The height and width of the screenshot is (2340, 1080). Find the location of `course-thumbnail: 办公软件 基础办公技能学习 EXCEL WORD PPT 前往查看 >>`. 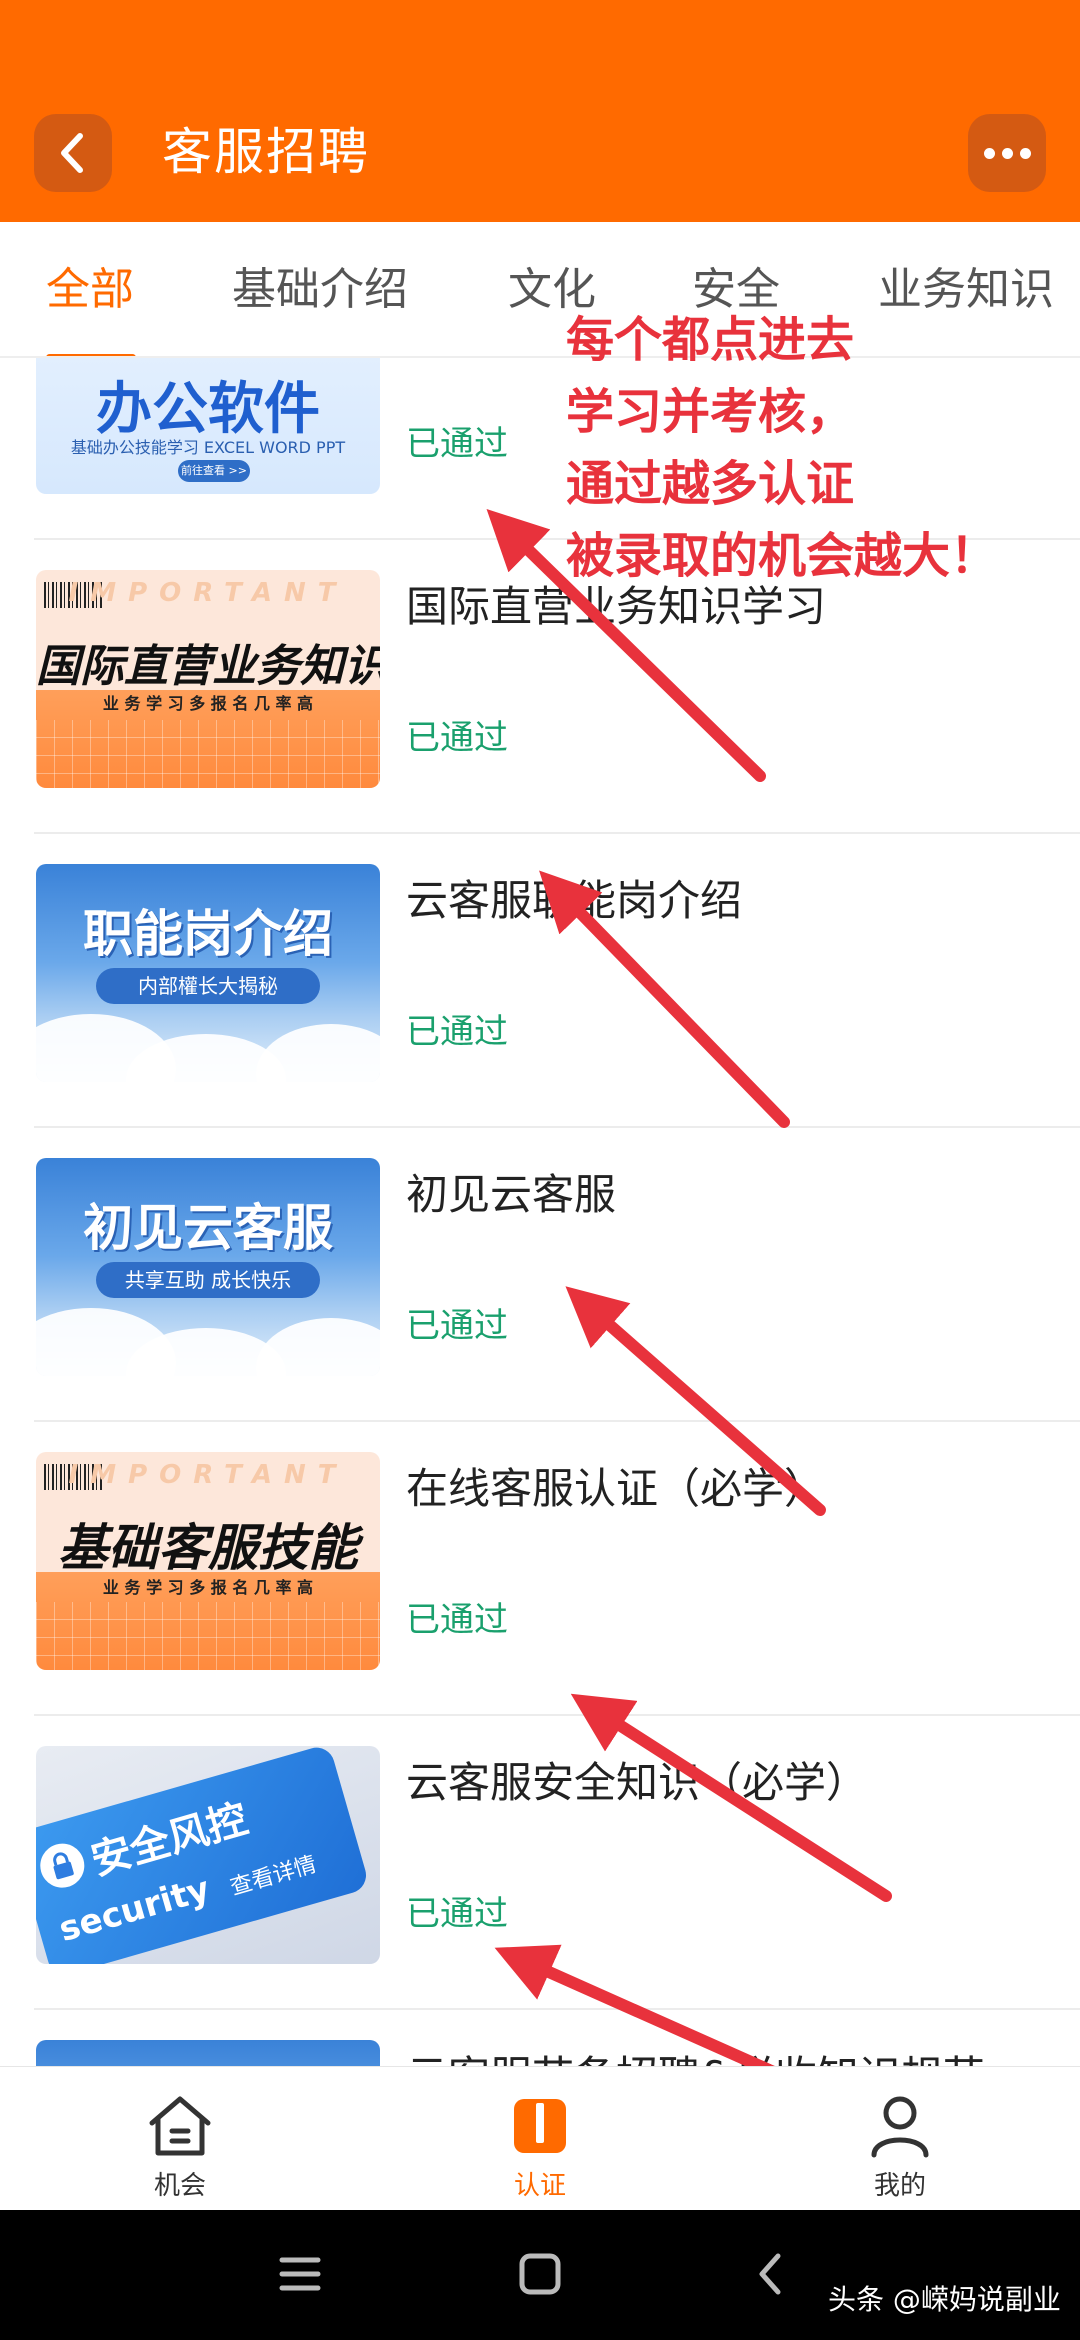

course-thumbnail: 办公软件 基础办公技能学习 EXCEL WORD PPT 前往查看 >> is located at coordinates (208, 426).